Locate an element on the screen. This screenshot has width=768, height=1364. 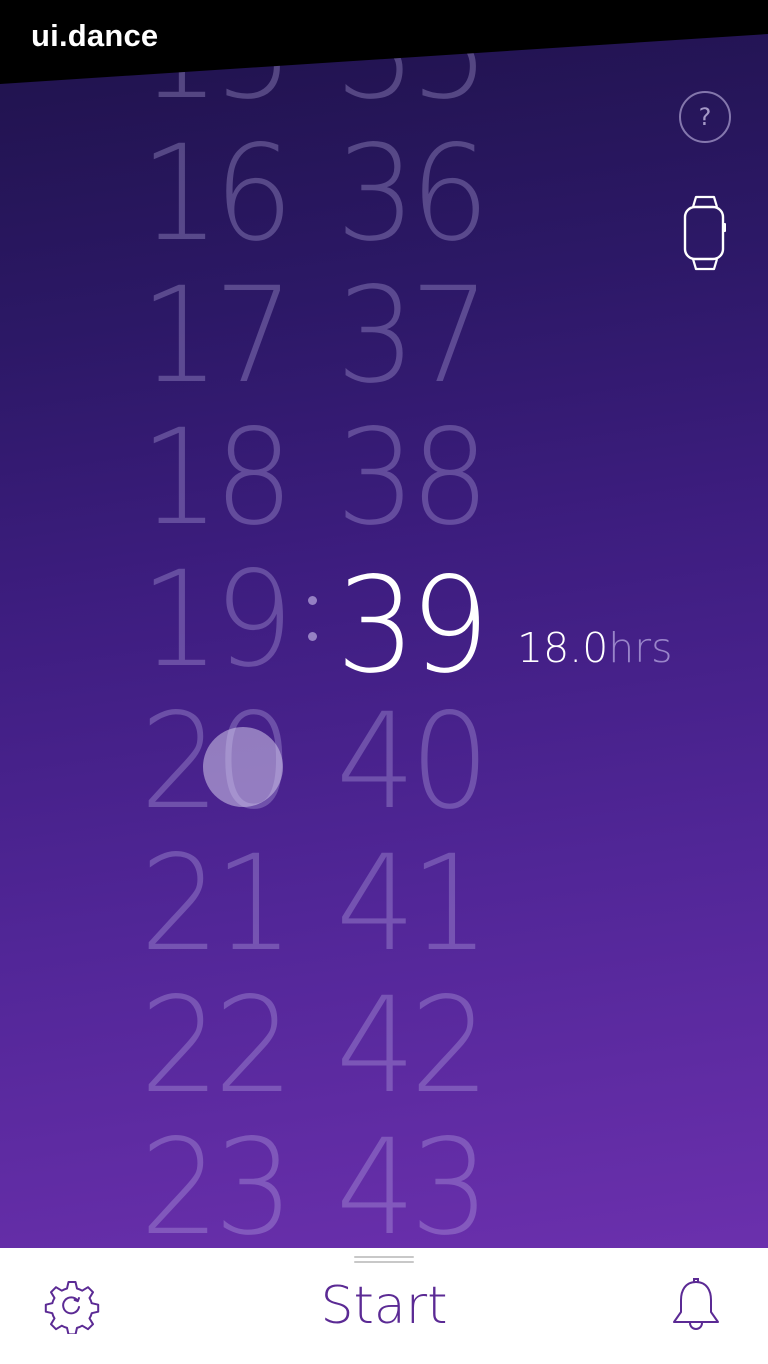
minute-option: 40 is located at coordinates (413, 762).